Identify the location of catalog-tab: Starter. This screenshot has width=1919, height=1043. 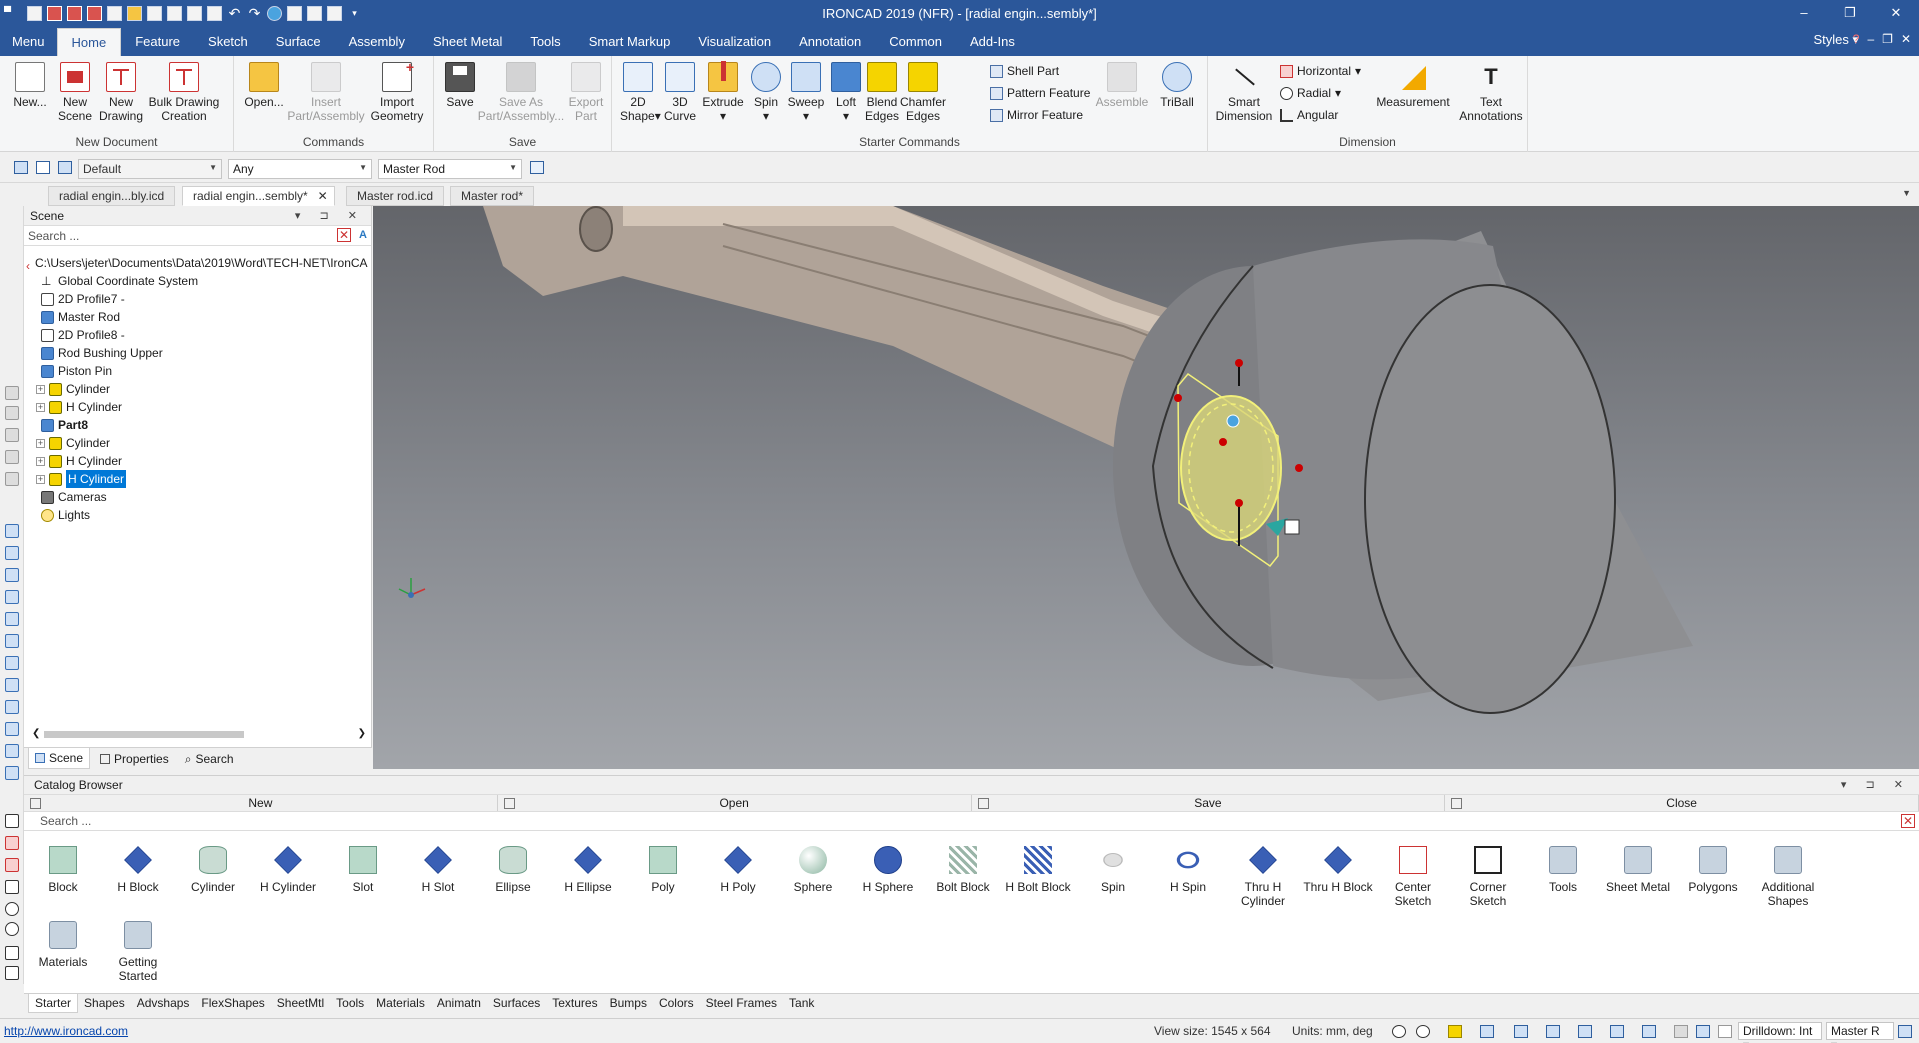
(53, 1003).